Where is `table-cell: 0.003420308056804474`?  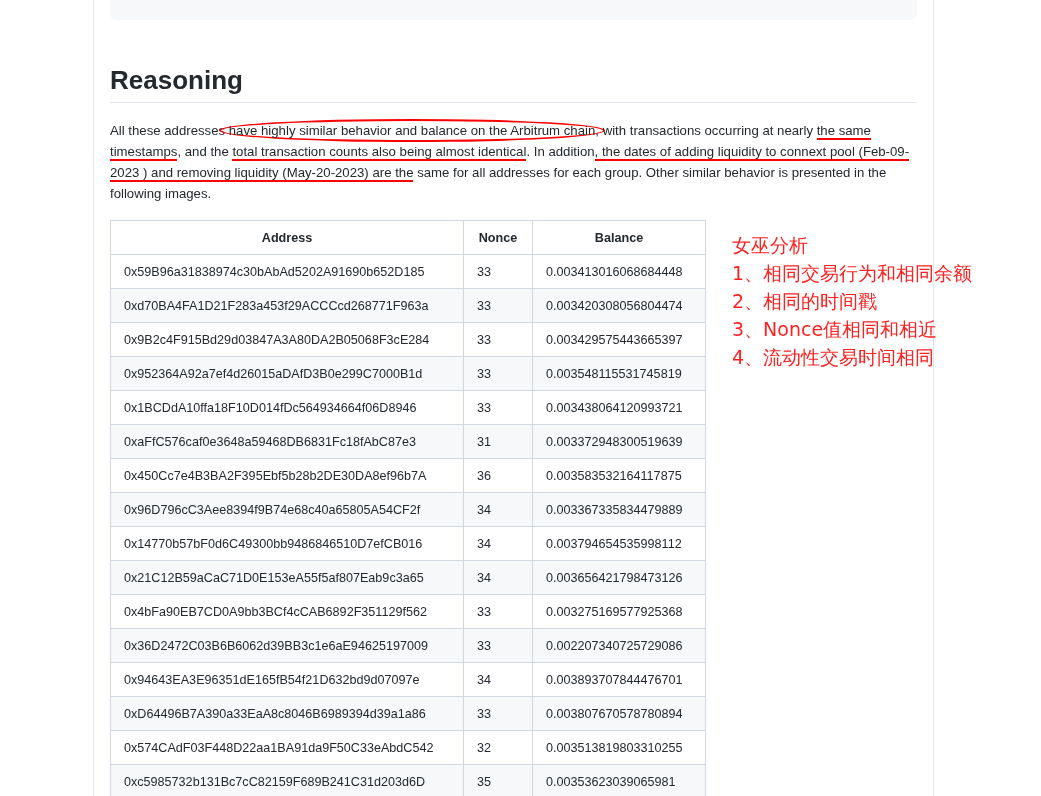 table-cell: 0.003420308056804474 is located at coordinates (619, 305).